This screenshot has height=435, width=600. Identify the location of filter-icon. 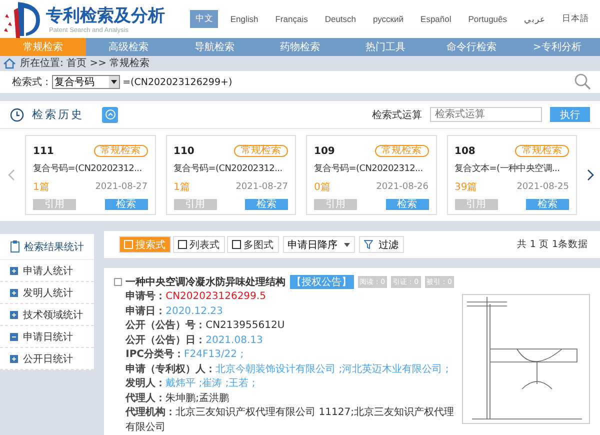
(368, 244).